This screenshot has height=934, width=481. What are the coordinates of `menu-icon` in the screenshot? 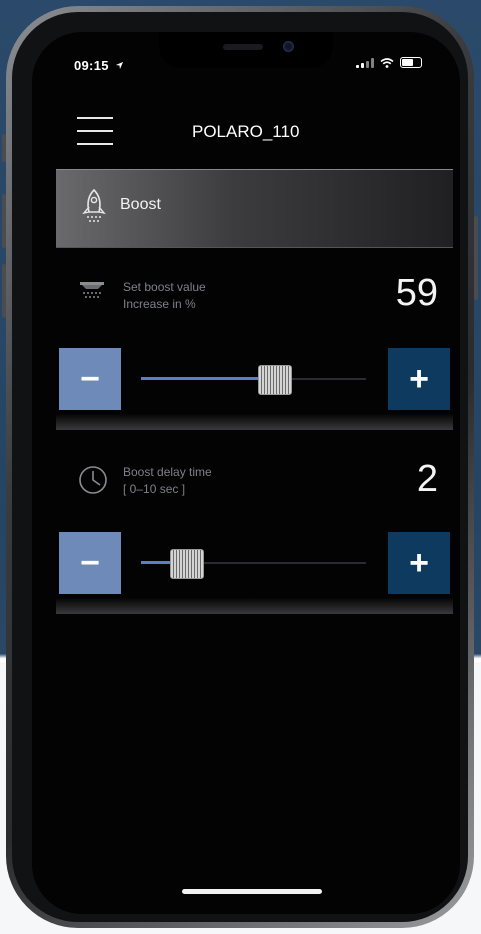 It's located at (95, 131).